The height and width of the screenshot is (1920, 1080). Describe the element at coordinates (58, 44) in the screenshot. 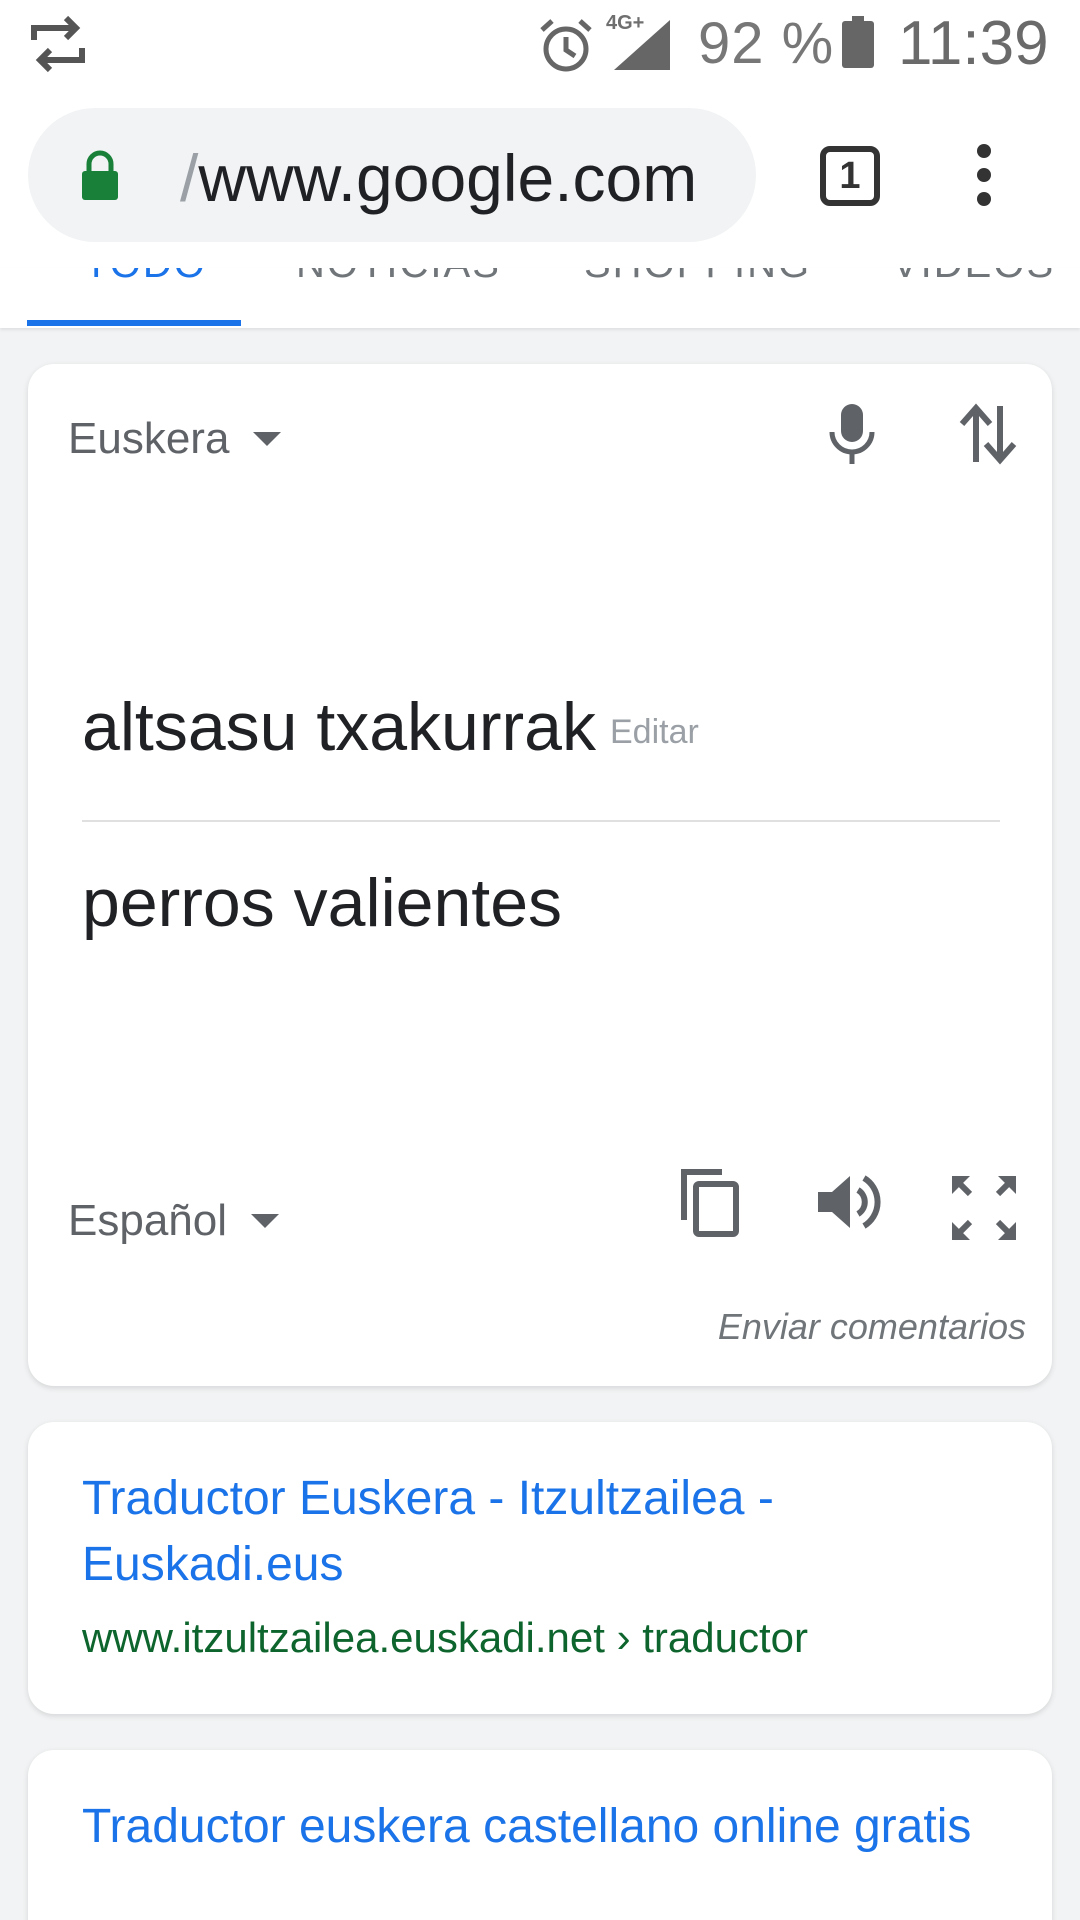

I see `sync-icon` at that location.